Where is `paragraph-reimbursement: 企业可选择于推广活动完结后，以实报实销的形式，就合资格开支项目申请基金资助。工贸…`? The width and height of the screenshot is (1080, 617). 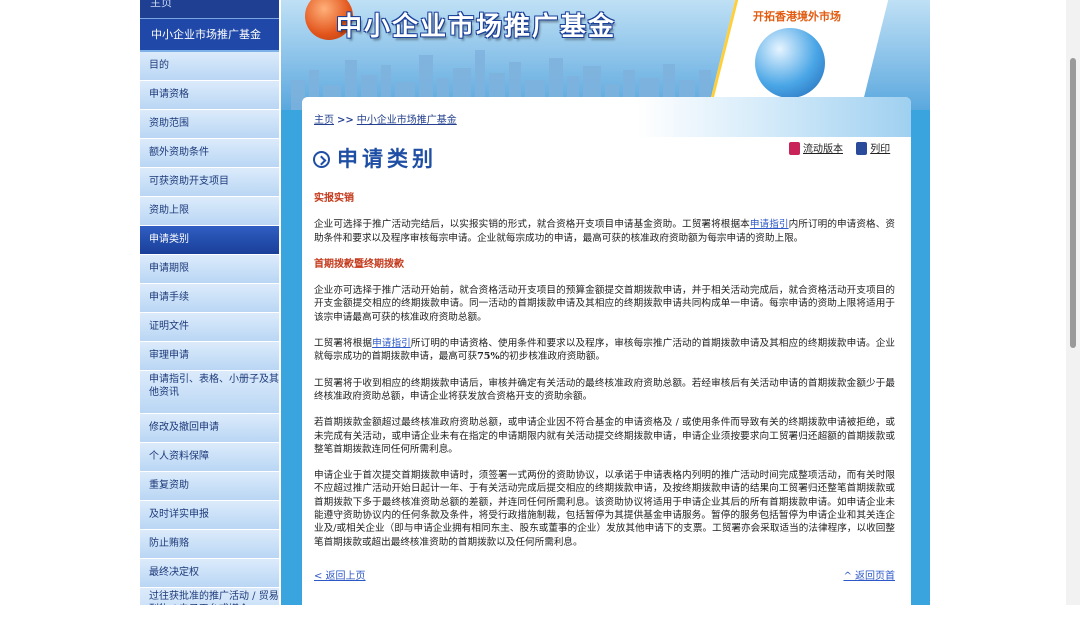
paragraph-reimbursement: 企业可选择于推广活动完结后，以实报实销的形式，就合资格开支项目申请基金资助。工贸… is located at coordinates (604, 231).